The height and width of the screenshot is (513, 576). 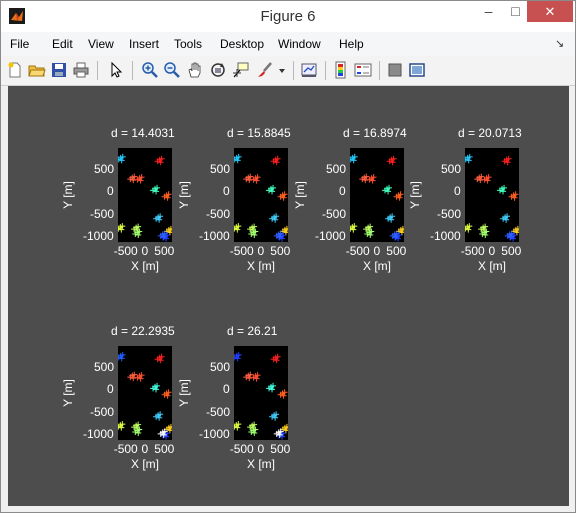 What do you see at coordinates (265, 70) in the screenshot?
I see `brush-icon` at bounding box center [265, 70].